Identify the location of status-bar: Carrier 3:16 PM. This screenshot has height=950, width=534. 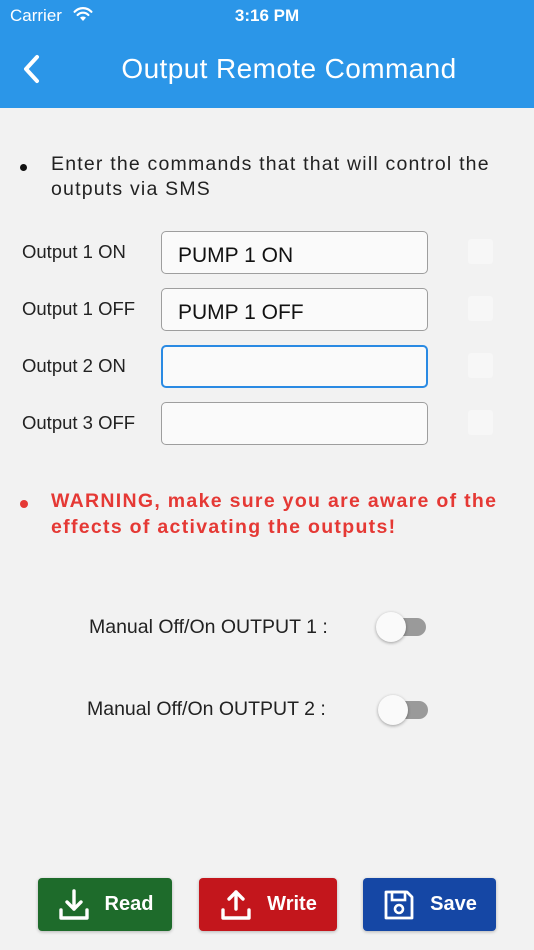
(267, 15).